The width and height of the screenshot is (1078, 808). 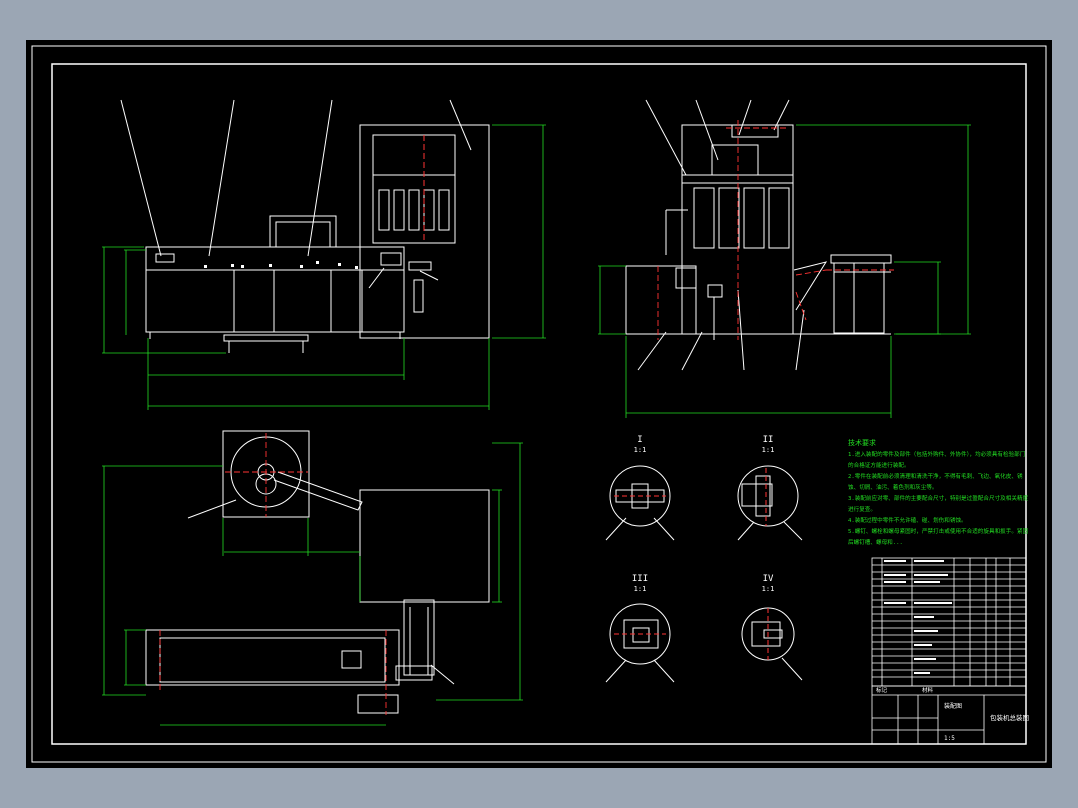 What do you see at coordinates (640, 450) in the screenshot?
I see `detail-I-scale: 1:1` at bounding box center [640, 450].